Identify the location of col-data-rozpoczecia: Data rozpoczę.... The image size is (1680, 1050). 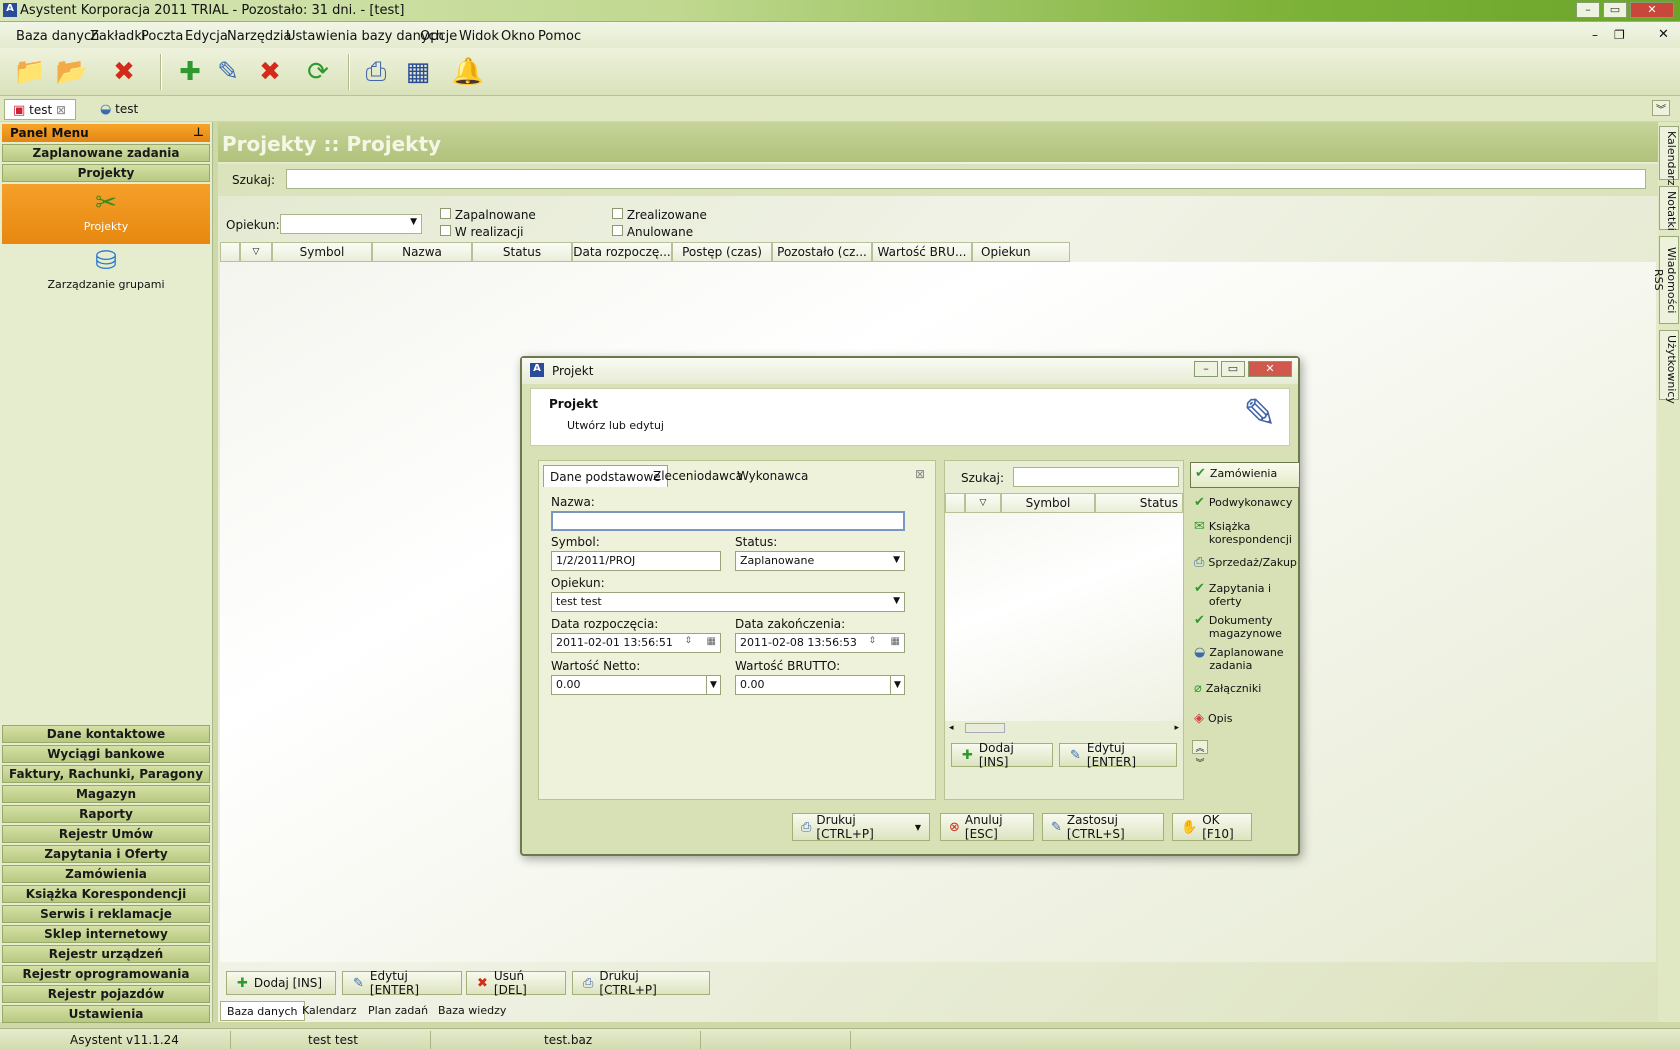
(622, 252).